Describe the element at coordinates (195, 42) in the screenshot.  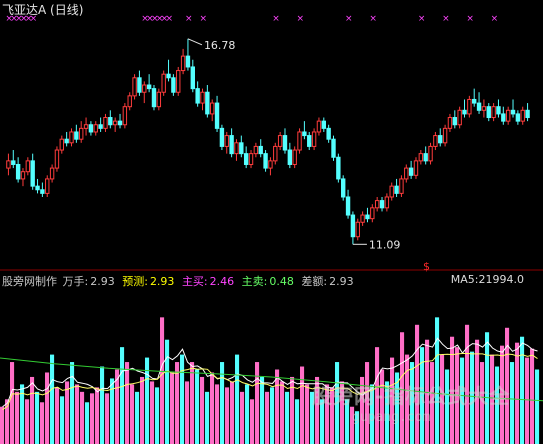
I see `high-pointer` at that location.